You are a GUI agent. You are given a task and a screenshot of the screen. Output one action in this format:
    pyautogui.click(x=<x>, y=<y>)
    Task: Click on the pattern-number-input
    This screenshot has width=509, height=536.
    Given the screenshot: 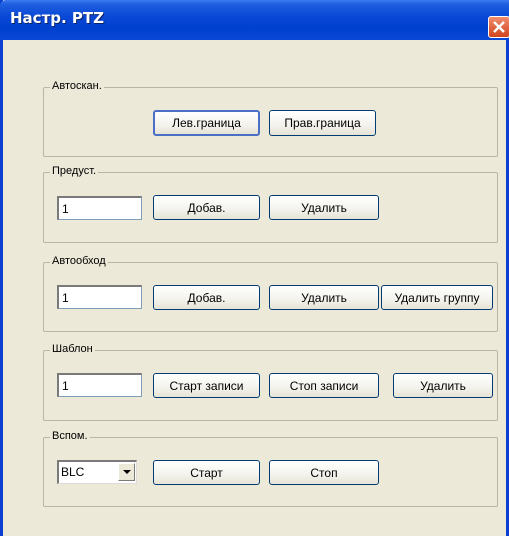 What is the action you would take?
    pyautogui.click(x=99, y=385)
    